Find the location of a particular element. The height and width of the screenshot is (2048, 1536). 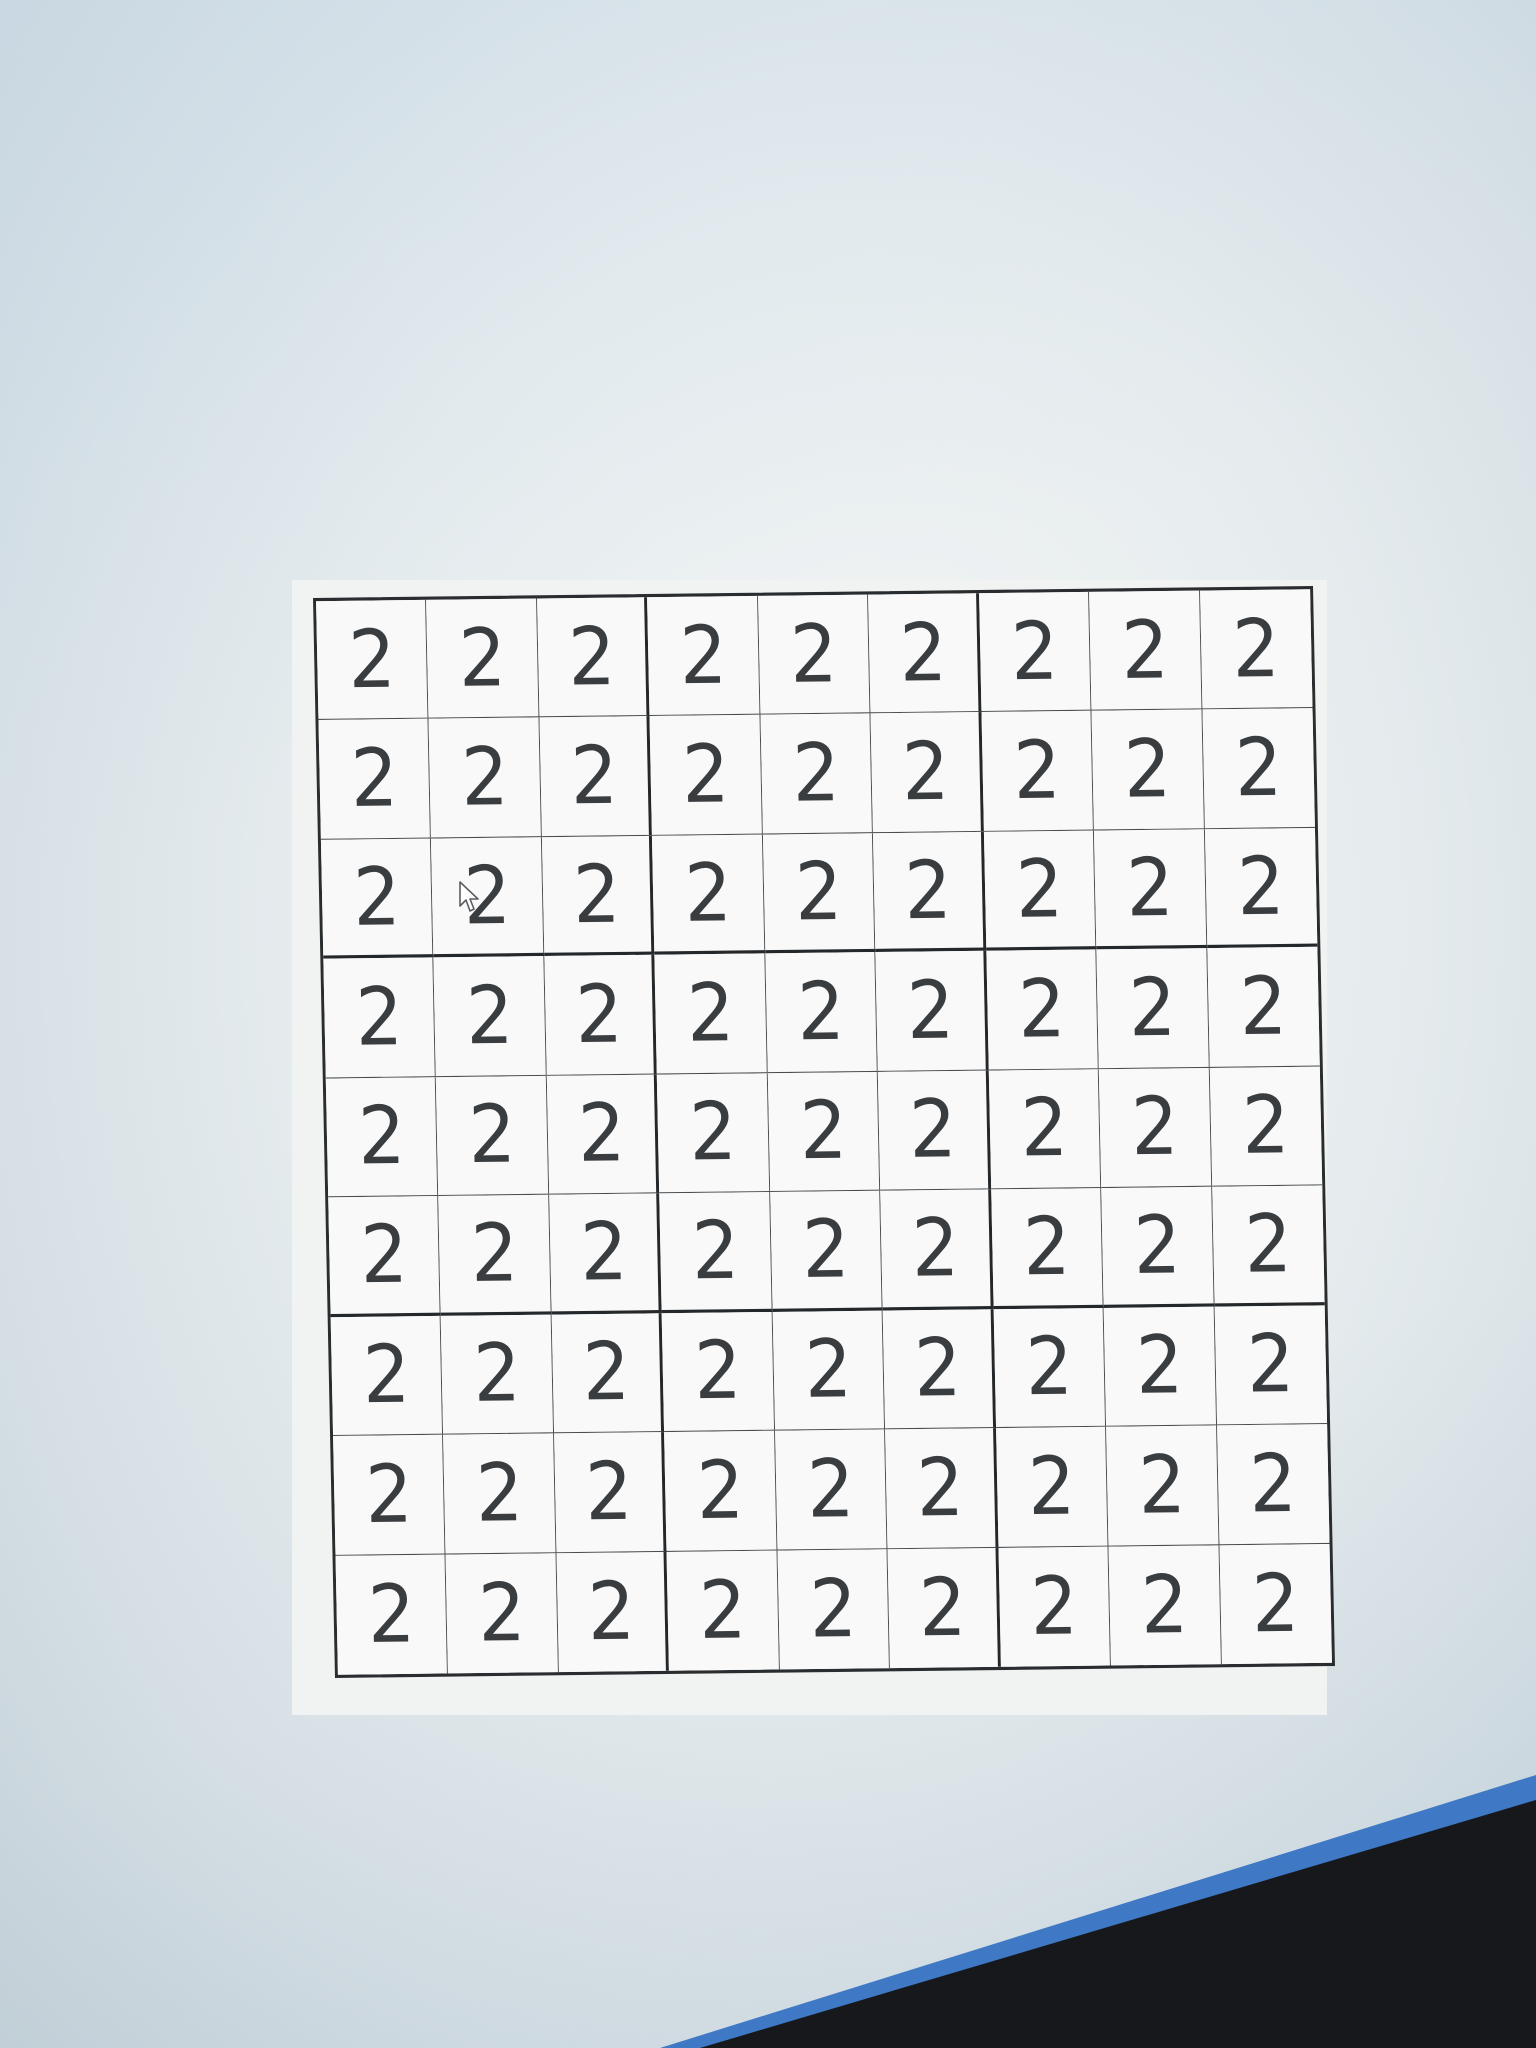

arrow-pointer-icon is located at coordinates (469, 896).